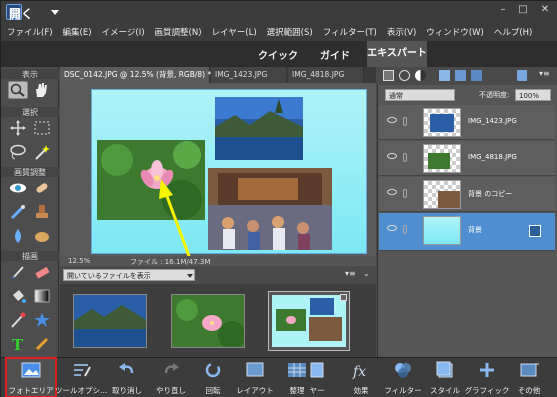 Image resolution: width=557 pixels, height=397 pixels. What do you see at coordinates (18, 188) in the screenshot?
I see `eye-tool-icon` at bounding box center [18, 188].